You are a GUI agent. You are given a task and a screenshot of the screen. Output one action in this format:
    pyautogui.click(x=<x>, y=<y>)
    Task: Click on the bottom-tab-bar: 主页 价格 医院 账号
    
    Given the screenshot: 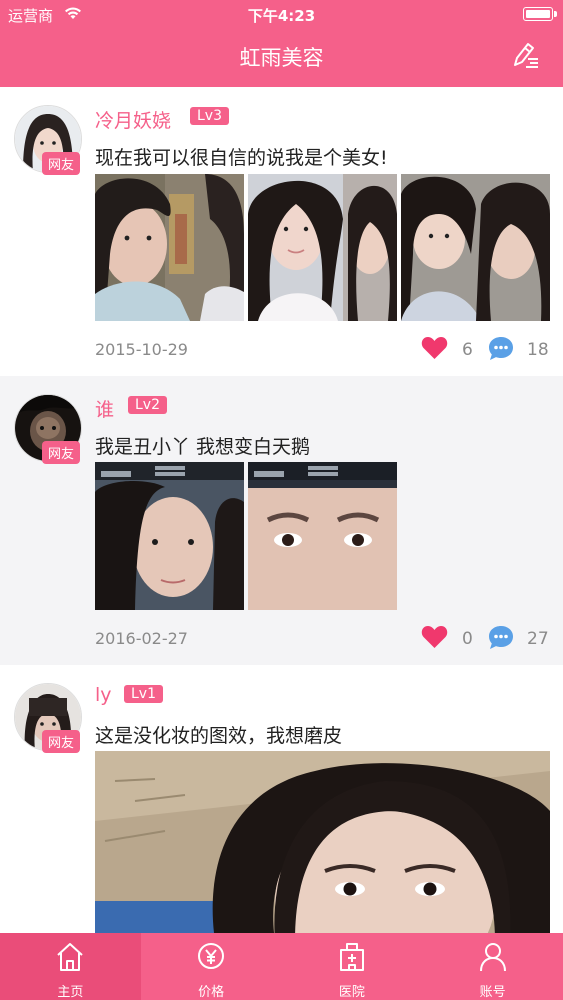 What is the action you would take?
    pyautogui.click(x=281, y=966)
    